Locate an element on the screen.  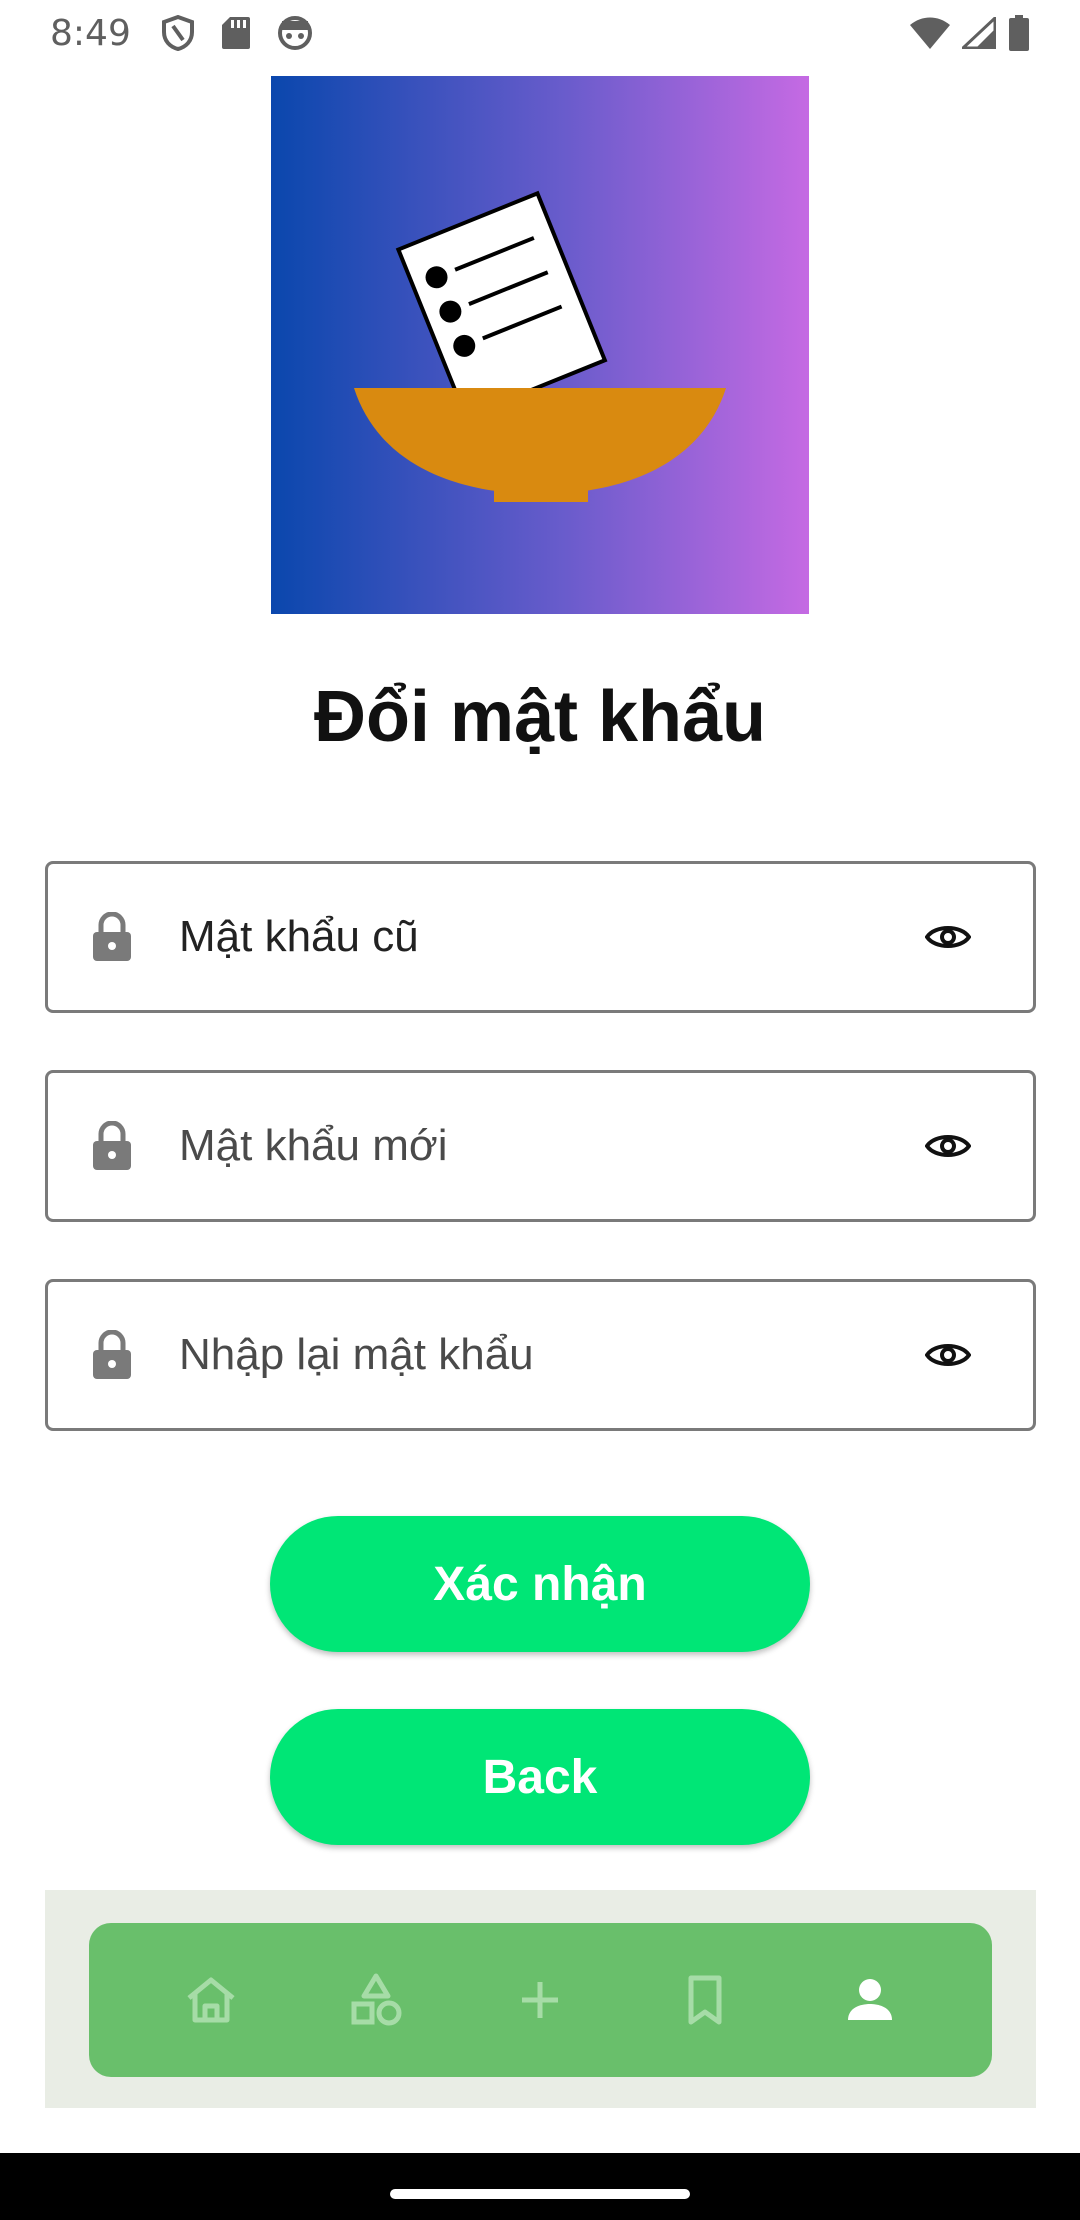
status-bar: 8:49 is located at coordinates (540, 33).